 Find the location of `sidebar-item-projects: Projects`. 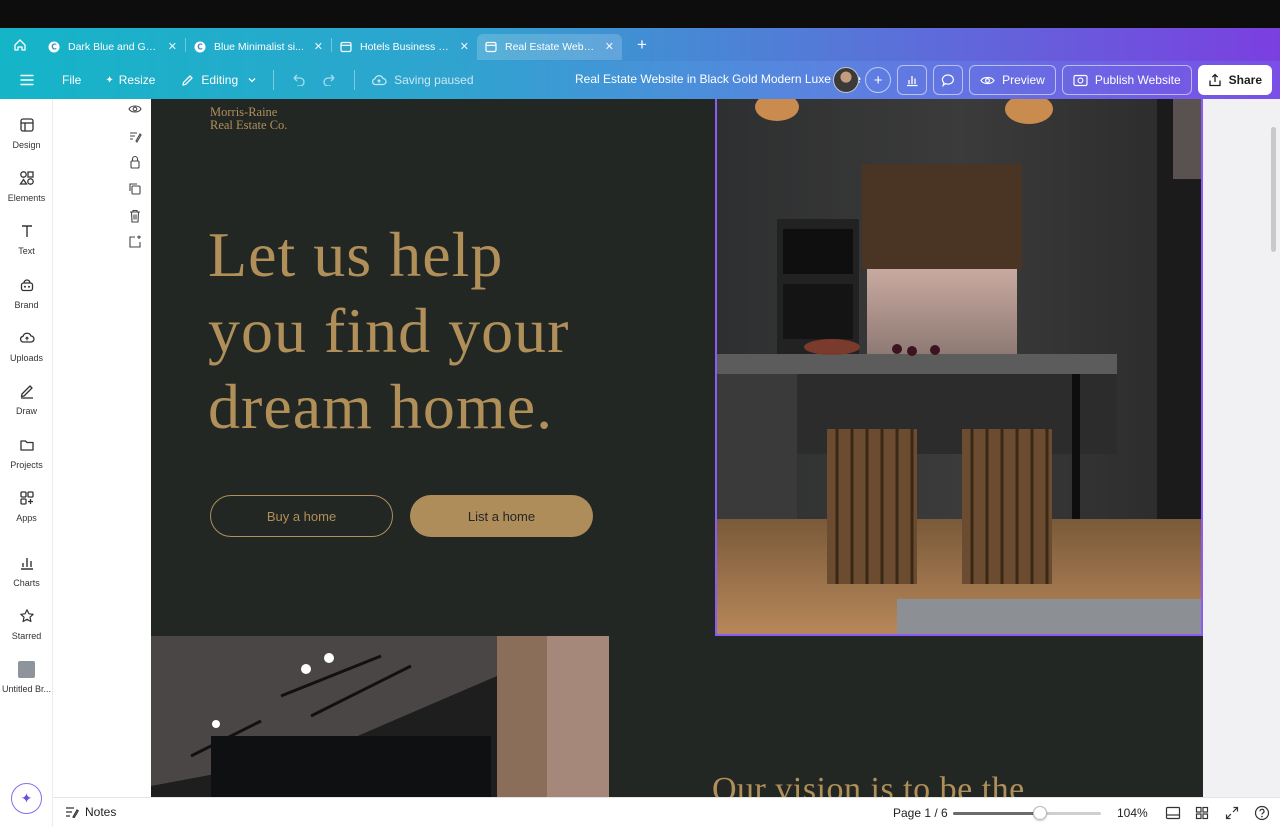

sidebar-item-projects: Projects is located at coordinates (26, 452).